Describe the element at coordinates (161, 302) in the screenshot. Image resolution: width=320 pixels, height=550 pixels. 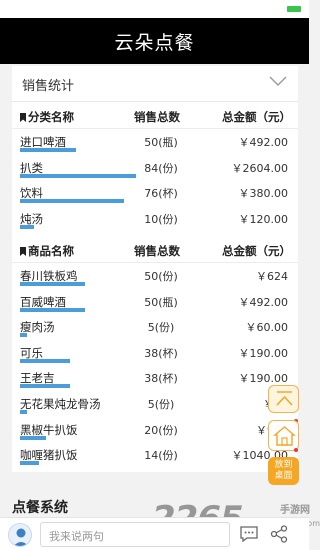
I see `product-qty: 50(瓶)` at that location.